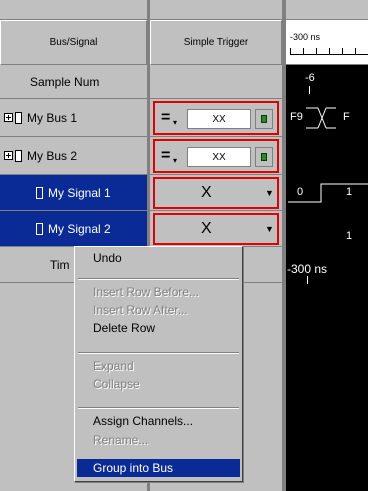 The height and width of the screenshot is (491, 368). Describe the element at coordinates (79, 192) in the screenshot. I see `row-label: My Signal 1` at that location.